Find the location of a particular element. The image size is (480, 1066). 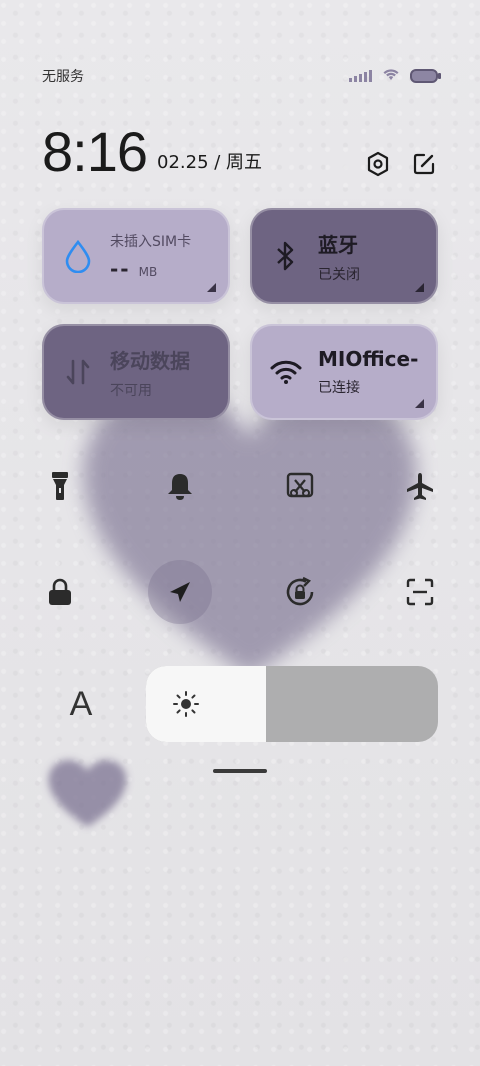

bluetooth-title: 蓝牙 is located at coordinates (338, 244).